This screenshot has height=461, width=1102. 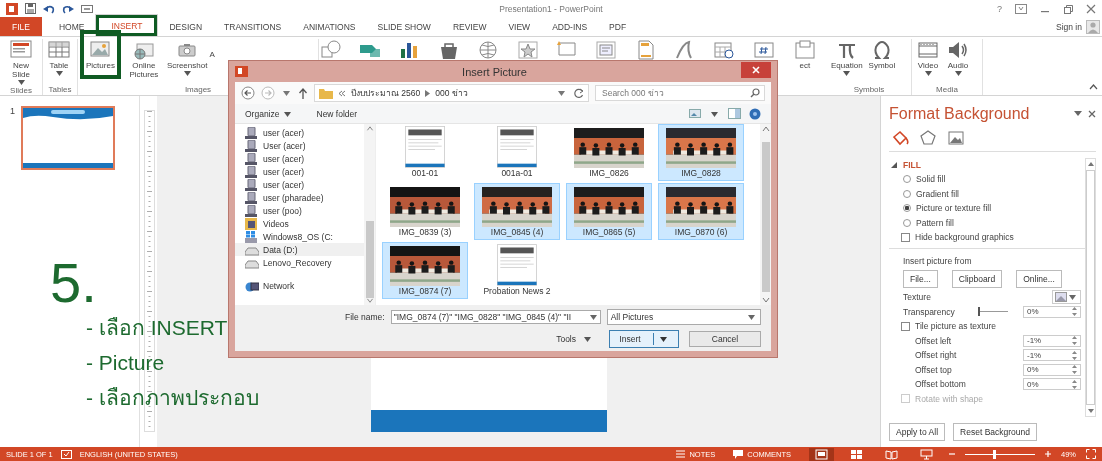 What do you see at coordinates (701, 211) in the screenshot?
I see `file-item: IMG_0870 (6)` at bounding box center [701, 211].